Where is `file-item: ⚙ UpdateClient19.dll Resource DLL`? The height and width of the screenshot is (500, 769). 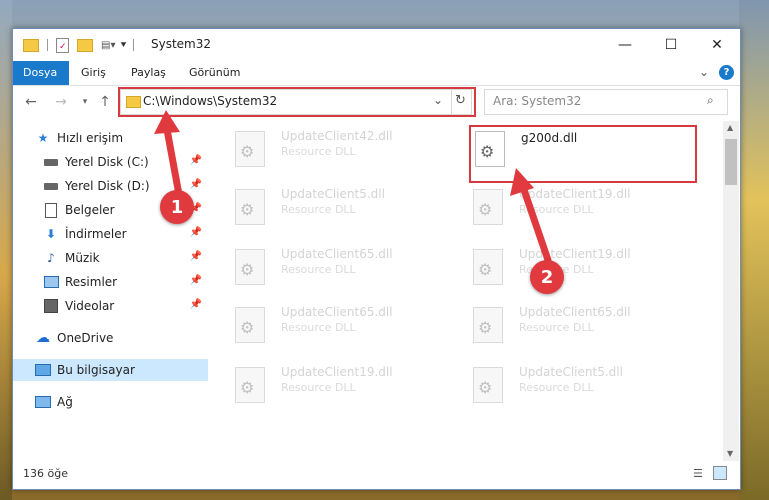
file-item: ⚙ UpdateClient19.dll Resource DLL is located at coordinates (319, 385).